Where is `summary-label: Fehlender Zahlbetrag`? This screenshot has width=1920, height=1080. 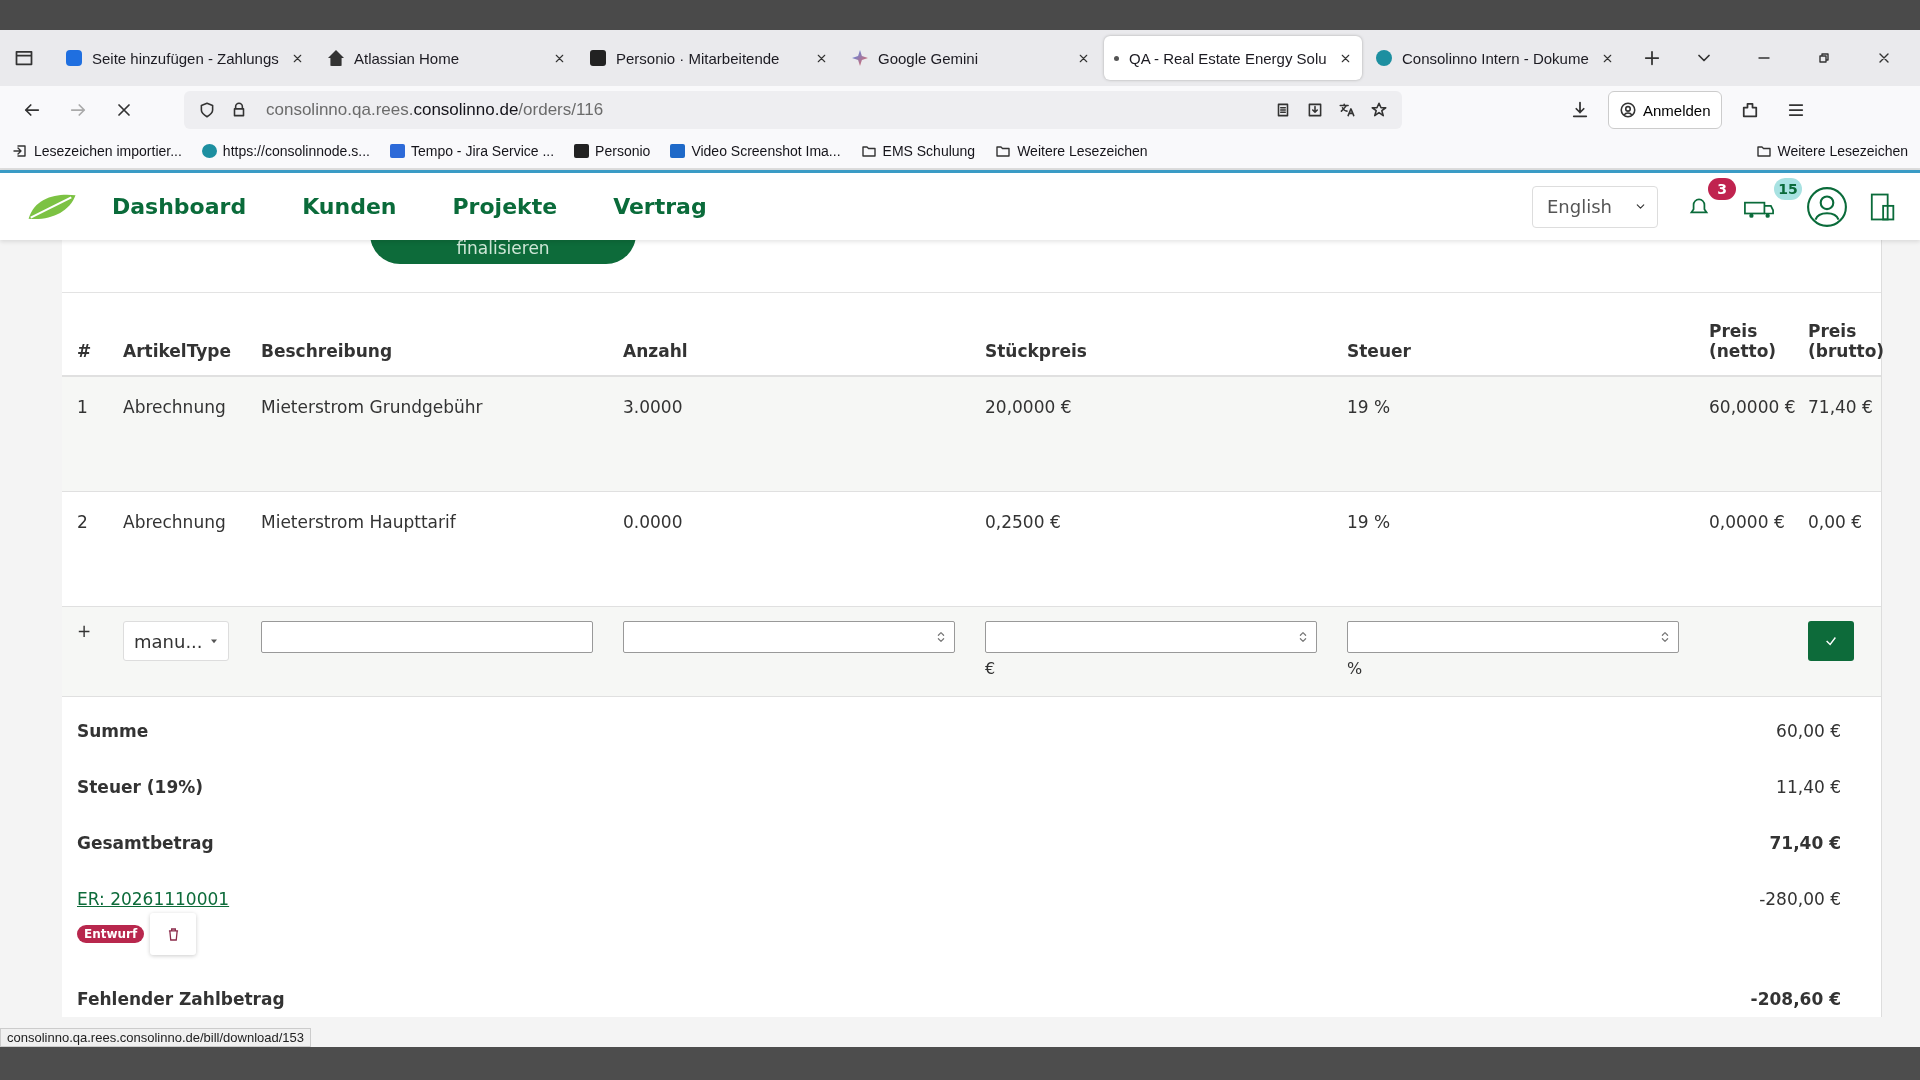 summary-label: Fehlender Zahlbetrag is located at coordinates (181, 999).